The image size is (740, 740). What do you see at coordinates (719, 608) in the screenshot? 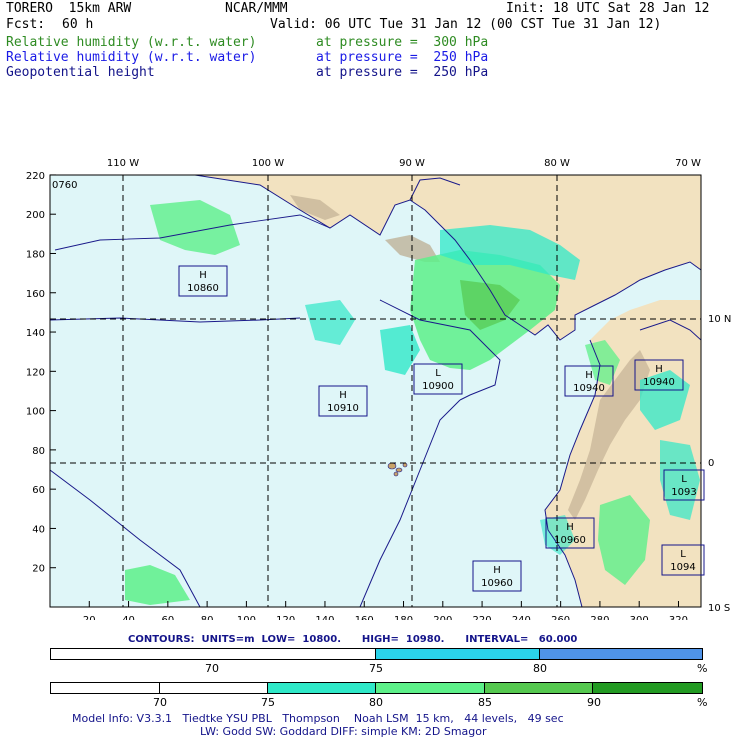
I see `latitude-label: 10 S` at bounding box center [719, 608].